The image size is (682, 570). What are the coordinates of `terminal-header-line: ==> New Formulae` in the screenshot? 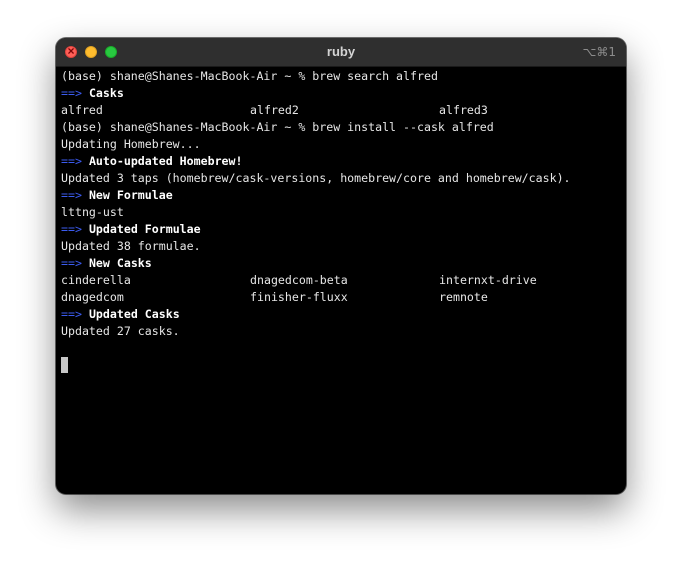 It's located at (117, 195).